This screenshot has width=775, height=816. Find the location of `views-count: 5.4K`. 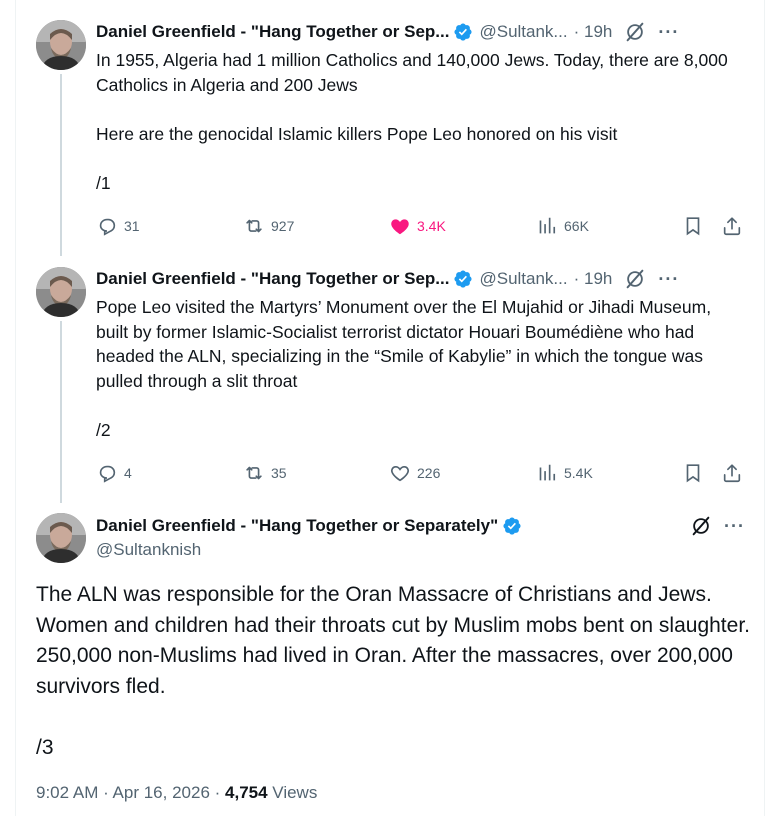

views-count: 5.4K is located at coordinates (578, 473).